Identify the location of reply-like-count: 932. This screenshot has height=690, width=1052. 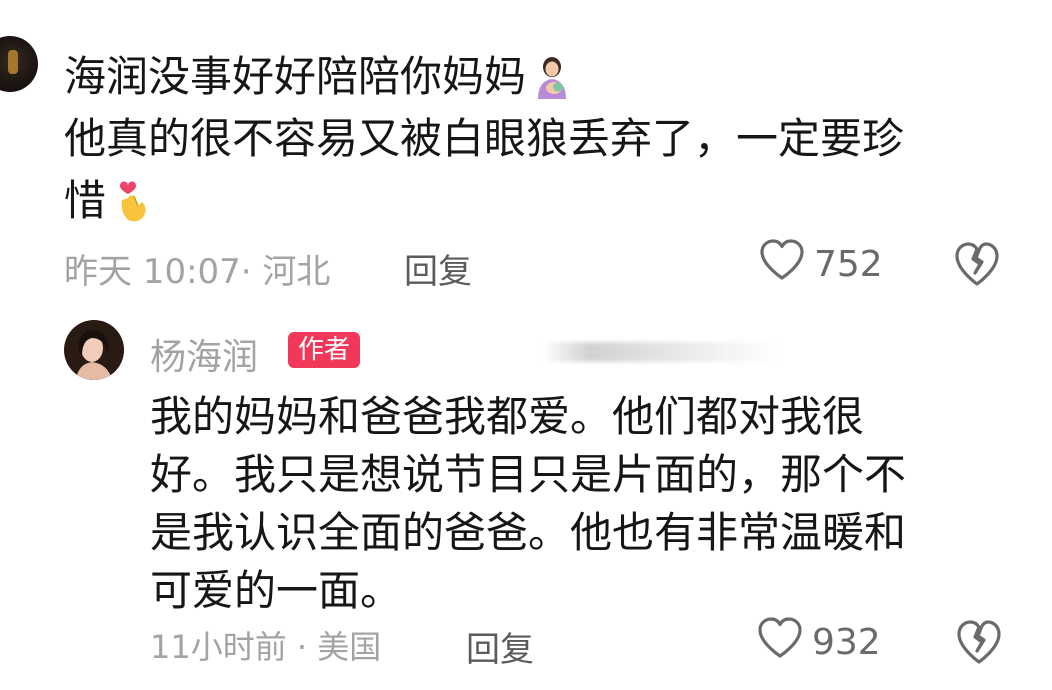
(846, 642).